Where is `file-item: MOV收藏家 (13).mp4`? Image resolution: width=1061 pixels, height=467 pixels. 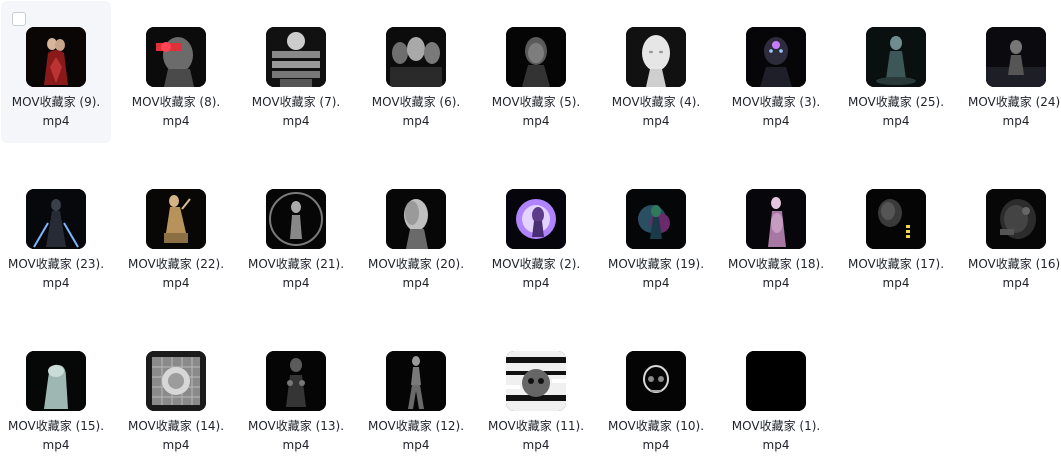
file-item: MOV收藏家 (13).mp4 is located at coordinates (296, 396).